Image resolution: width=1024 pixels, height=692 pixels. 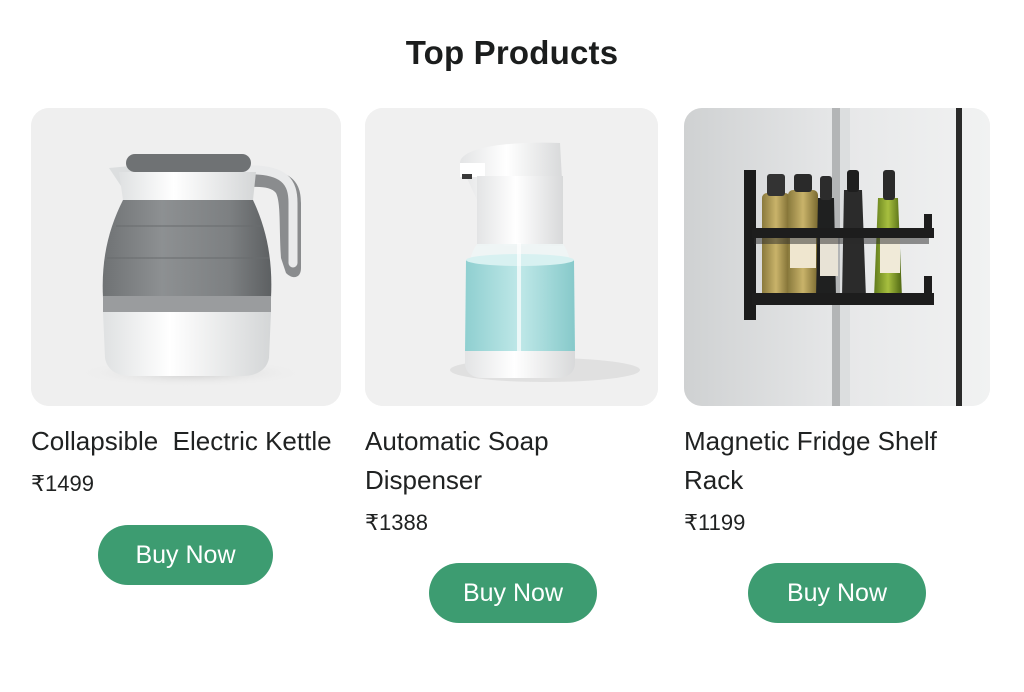 I want to click on fridge-shelf-rack-image, so click(x=837, y=257).